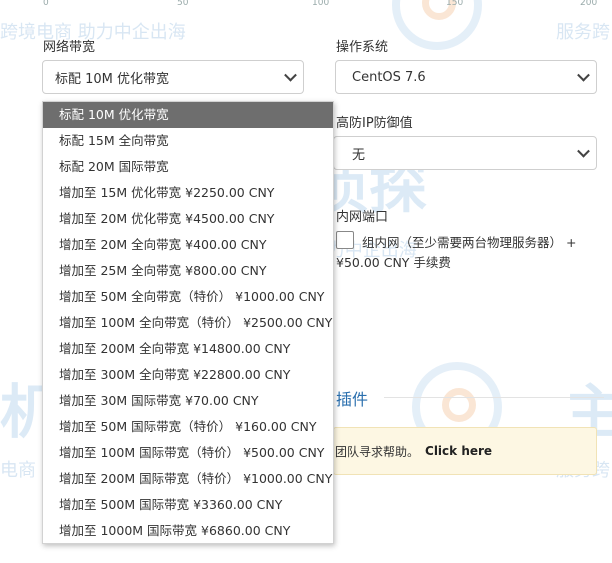 This screenshot has width=612, height=563. Describe the element at coordinates (188, 505) in the screenshot. I see `bandwidth-option: 增加至 500M 国际带宽 ¥3360.00 CNY` at that location.